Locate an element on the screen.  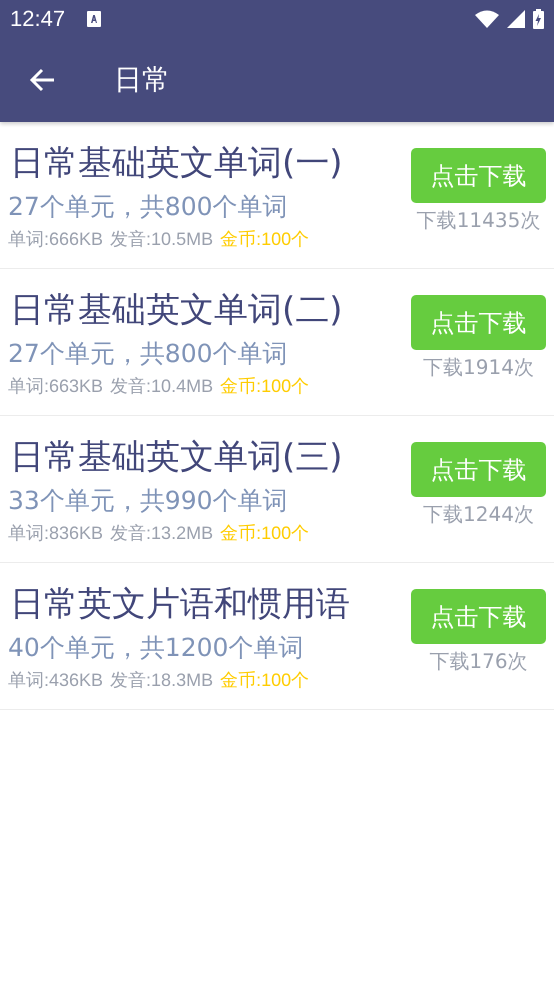
download-count: 下载1914次 is located at coordinates (478, 367).